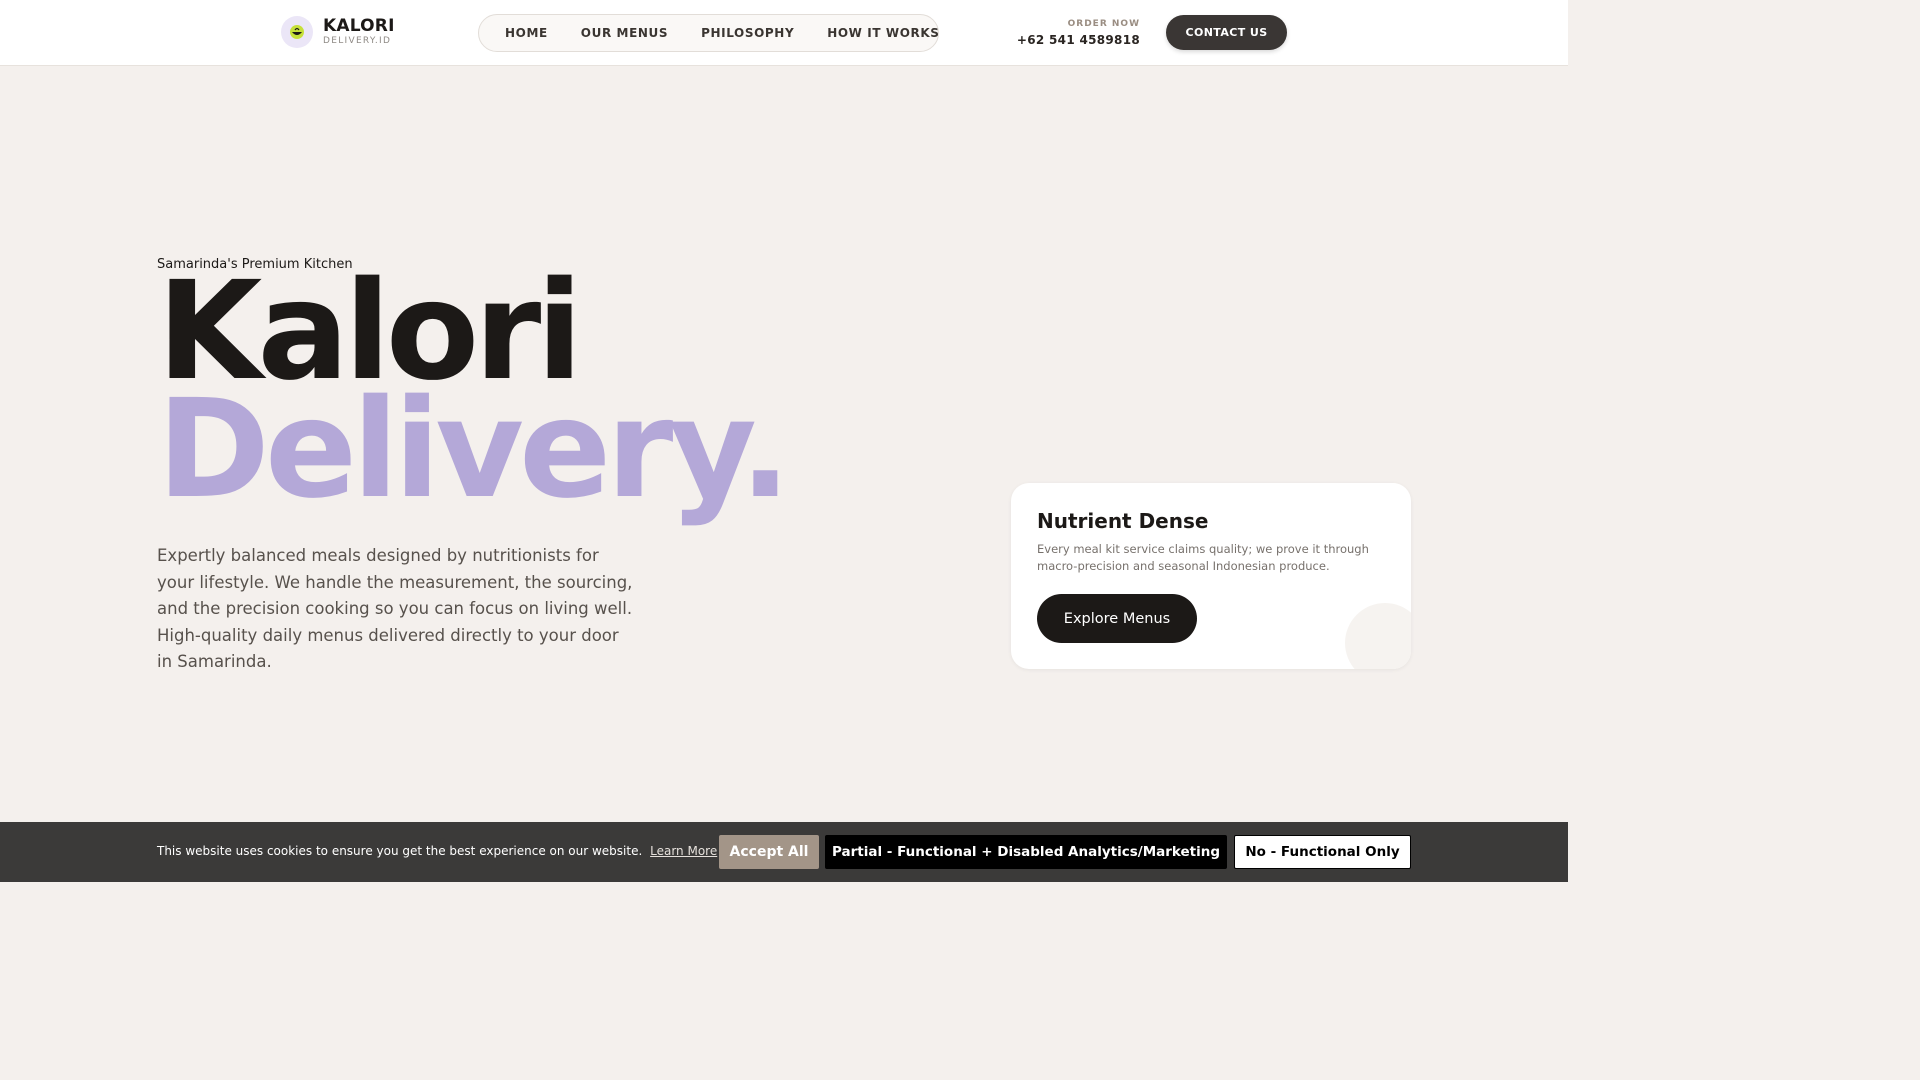  I want to click on logo: KALORI DELIVERY.ID, so click(338, 32).